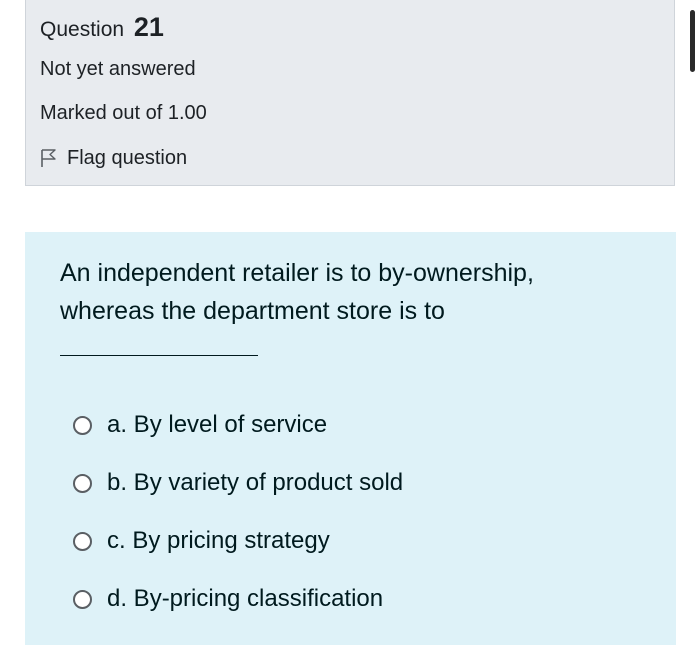 Image resolution: width=700 pixels, height=645 pixels. Describe the element at coordinates (245, 599) in the screenshot. I see `answer-label-d: d. By-pricing classification` at that location.